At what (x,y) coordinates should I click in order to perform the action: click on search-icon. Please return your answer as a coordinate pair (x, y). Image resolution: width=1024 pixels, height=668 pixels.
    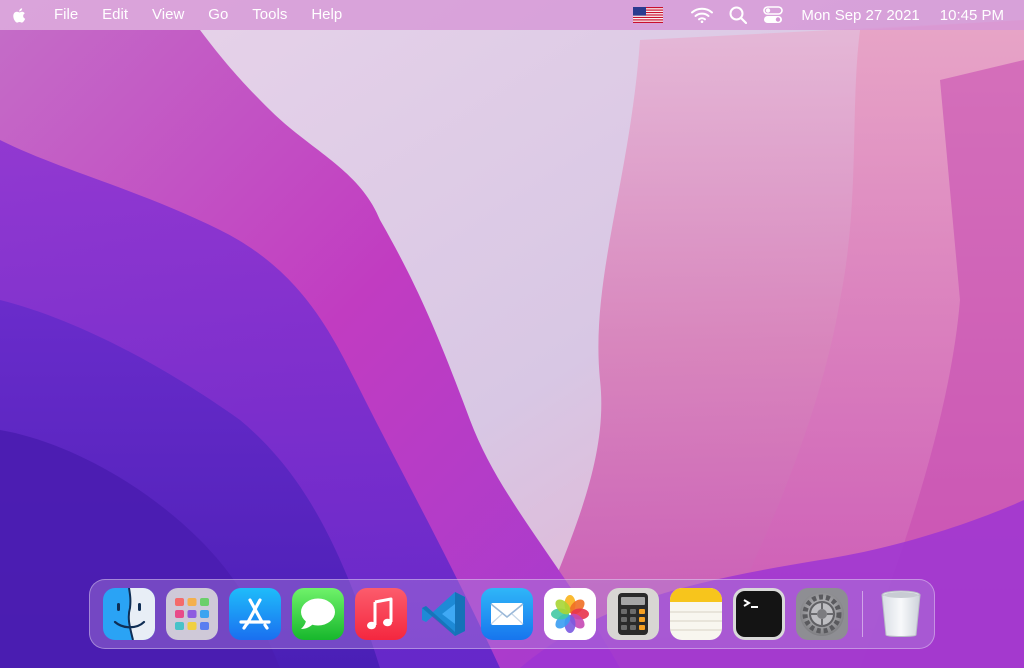
    Looking at the image, I should click on (738, 15).